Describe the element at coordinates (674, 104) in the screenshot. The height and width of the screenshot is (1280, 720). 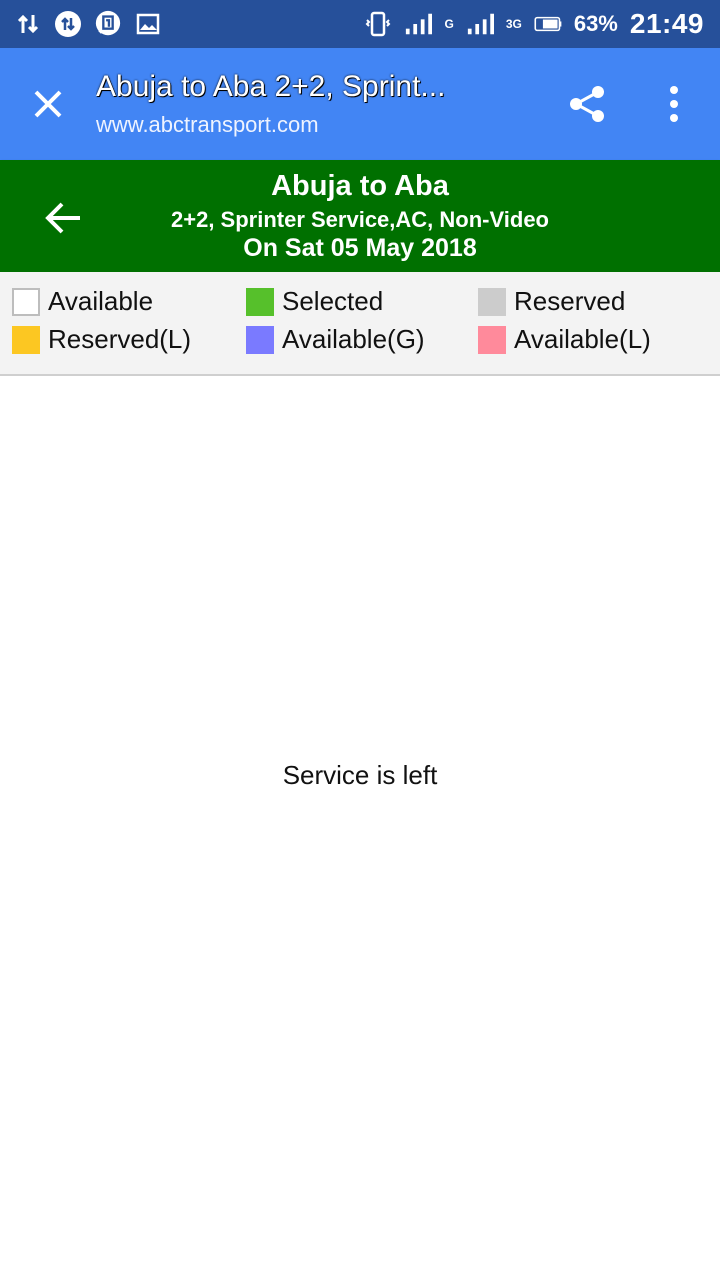
I see `more-options-icon` at that location.